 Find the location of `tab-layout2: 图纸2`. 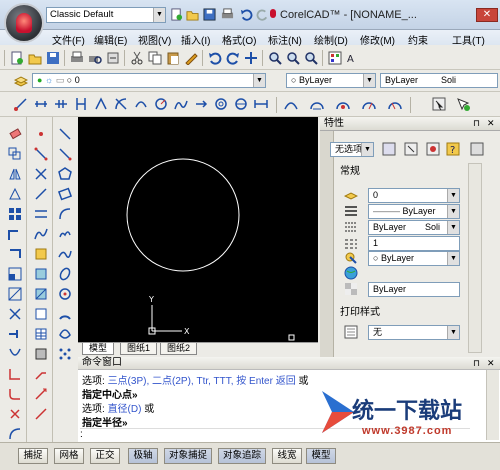

tab-layout2: 图纸2 is located at coordinates (179, 349).